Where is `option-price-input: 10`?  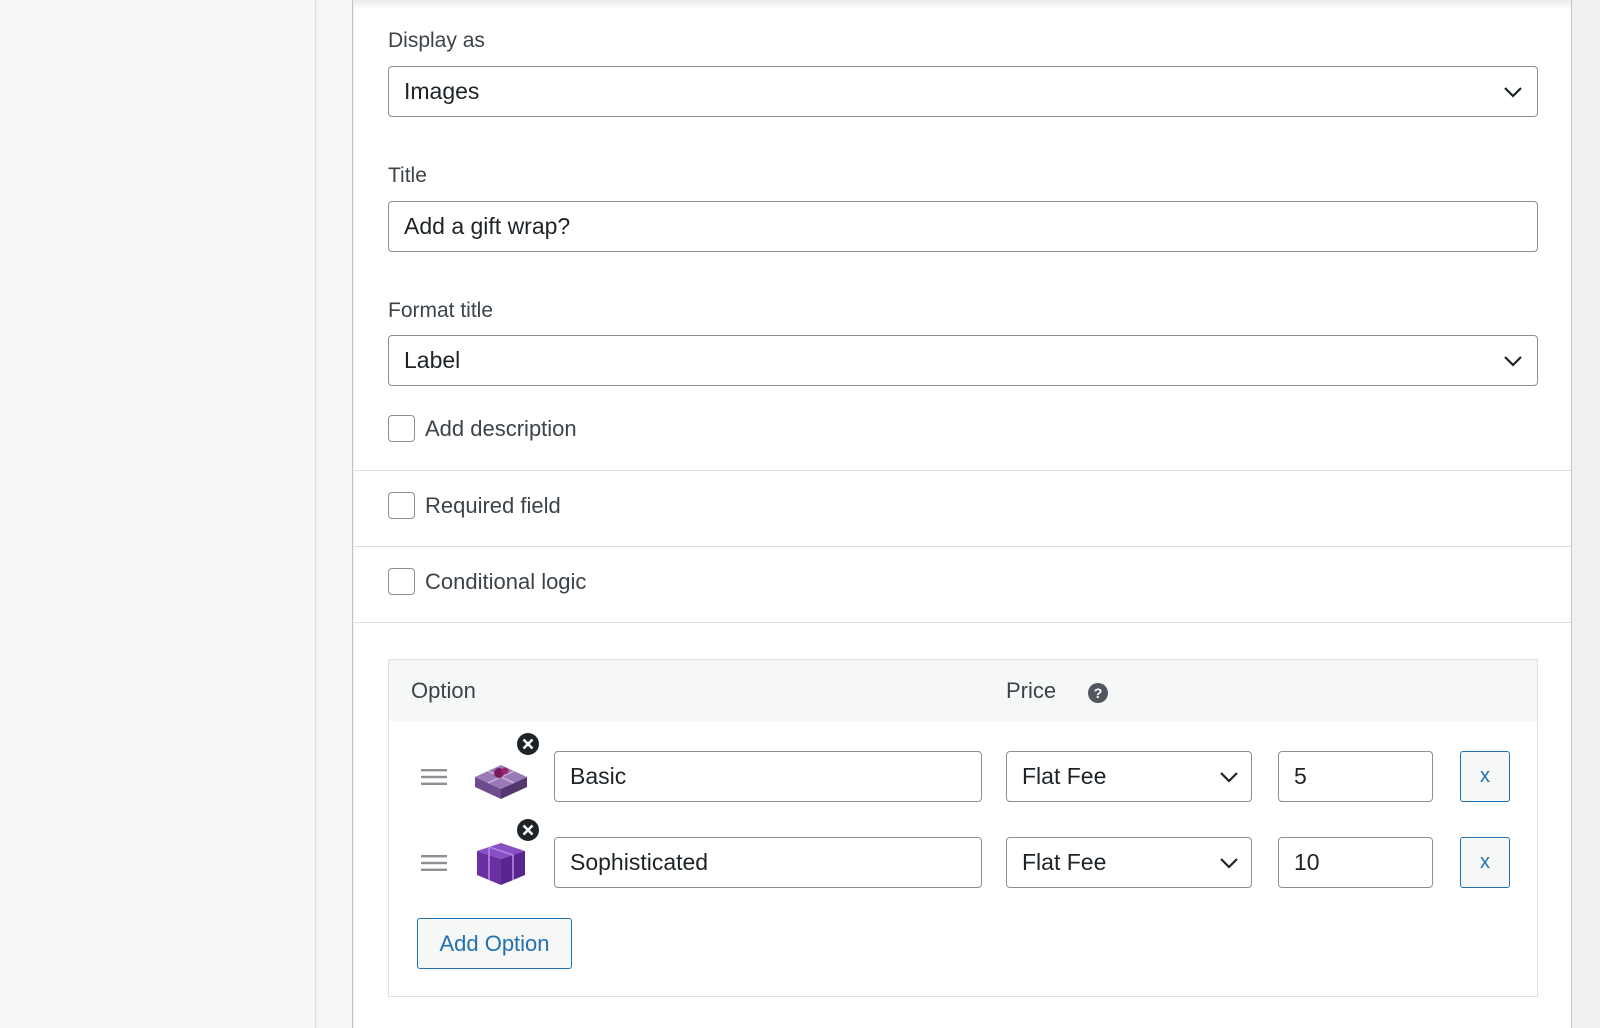
option-price-input: 10 is located at coordinates (1355, 862).